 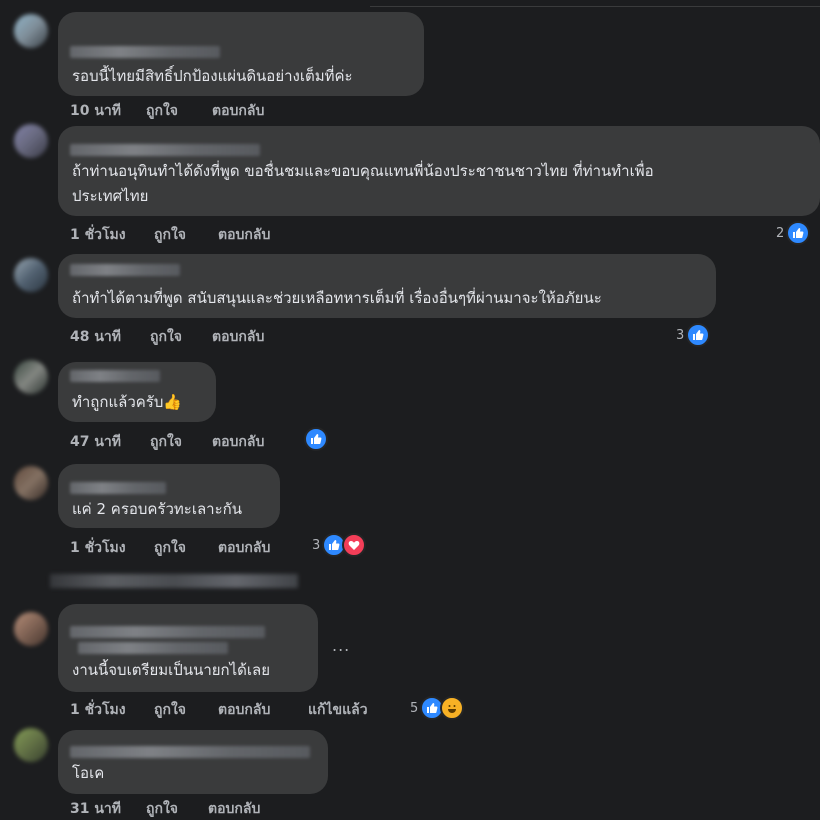 I want to click on comment-time: 48 นาที, so click(x=95, y=337).